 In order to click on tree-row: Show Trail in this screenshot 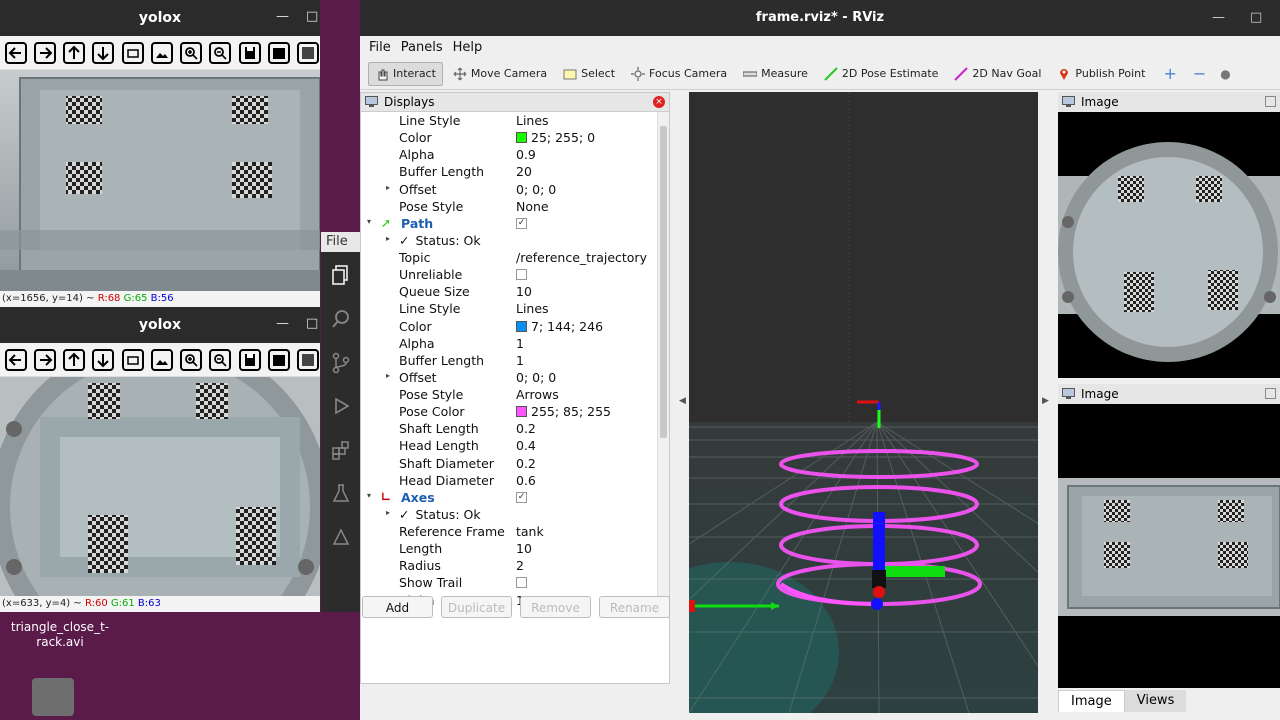, I will do `click(509, 582)`.